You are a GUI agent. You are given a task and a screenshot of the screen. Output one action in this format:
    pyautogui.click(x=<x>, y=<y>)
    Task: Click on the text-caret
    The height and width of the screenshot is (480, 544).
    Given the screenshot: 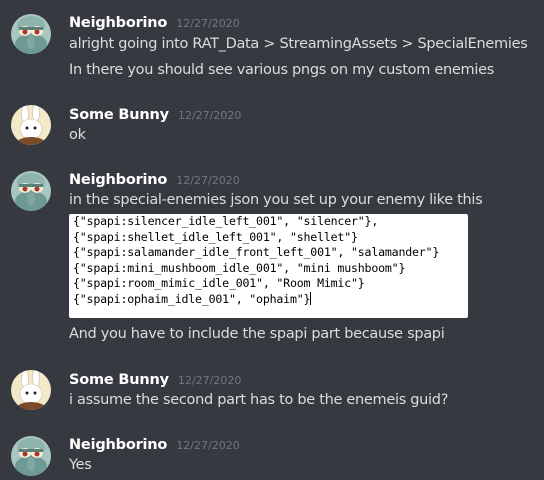 What is the action you would take?
    pyautogui.click(x=311, y=298)
    